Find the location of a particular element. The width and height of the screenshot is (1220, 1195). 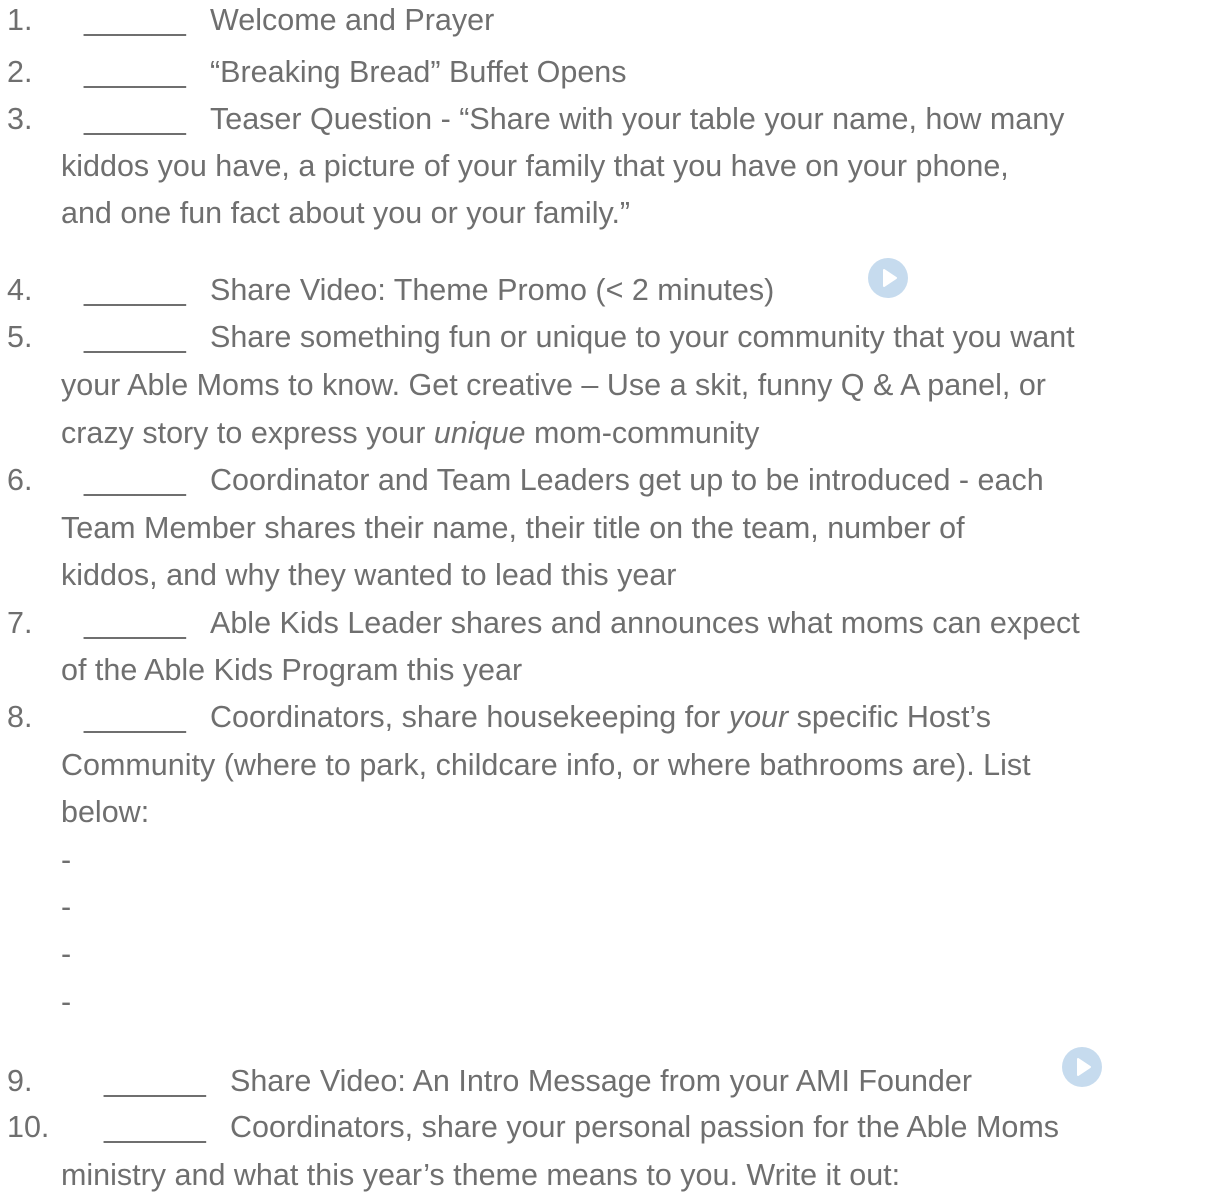

item-text-continued: below: is located at coordinates (105, 812).